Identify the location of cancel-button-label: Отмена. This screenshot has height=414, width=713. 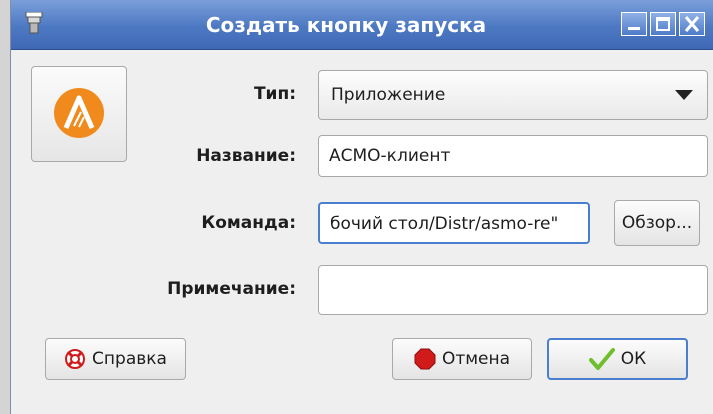
(476, 359).